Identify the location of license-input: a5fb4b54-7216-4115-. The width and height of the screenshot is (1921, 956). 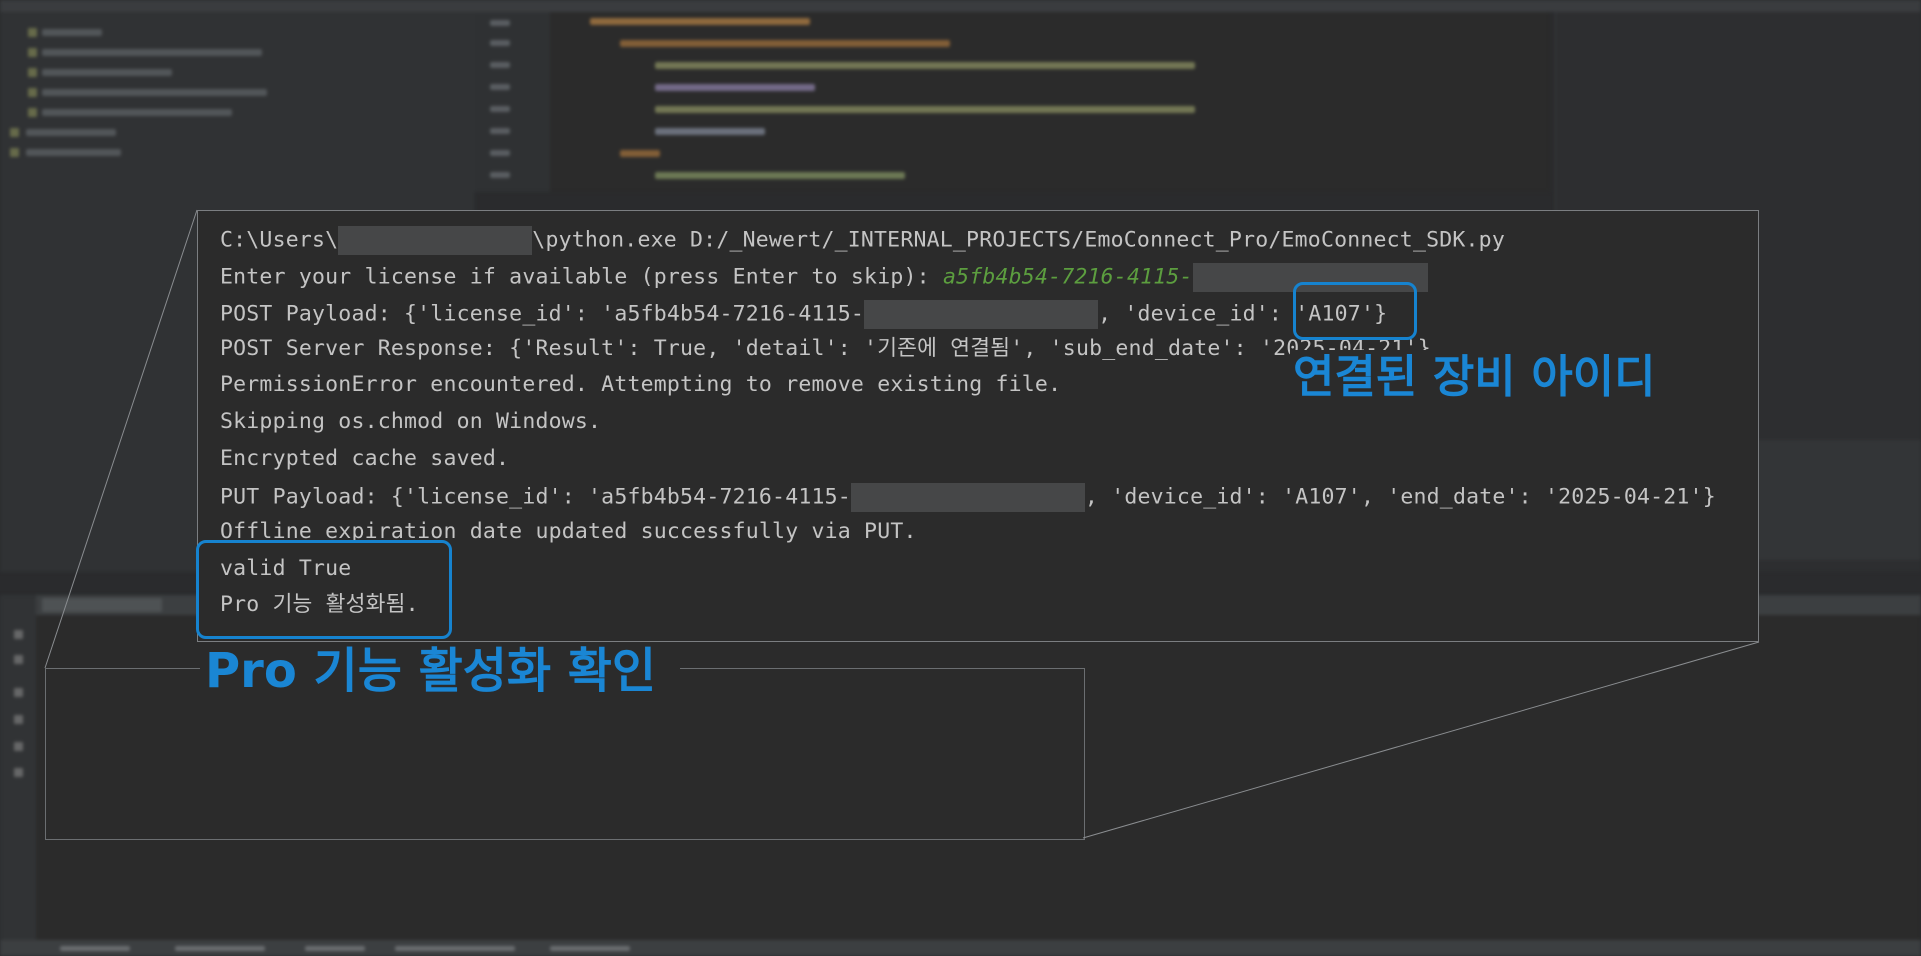
(1068, 277).